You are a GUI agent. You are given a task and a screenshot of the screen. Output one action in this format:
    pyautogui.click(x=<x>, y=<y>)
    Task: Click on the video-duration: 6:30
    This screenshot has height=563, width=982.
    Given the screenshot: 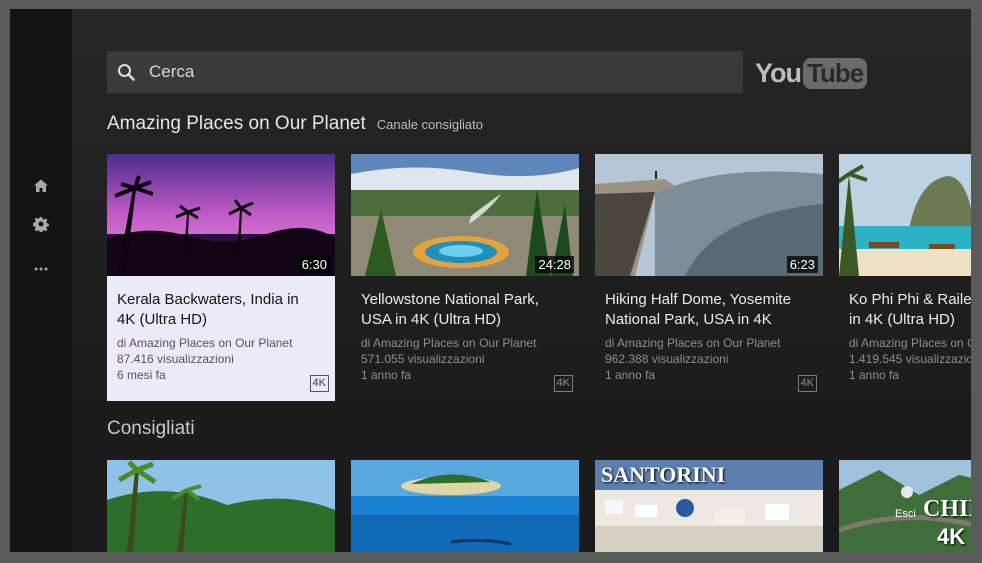 What is the action you would take?
    pyautogui.click(x=314, y=264)
    